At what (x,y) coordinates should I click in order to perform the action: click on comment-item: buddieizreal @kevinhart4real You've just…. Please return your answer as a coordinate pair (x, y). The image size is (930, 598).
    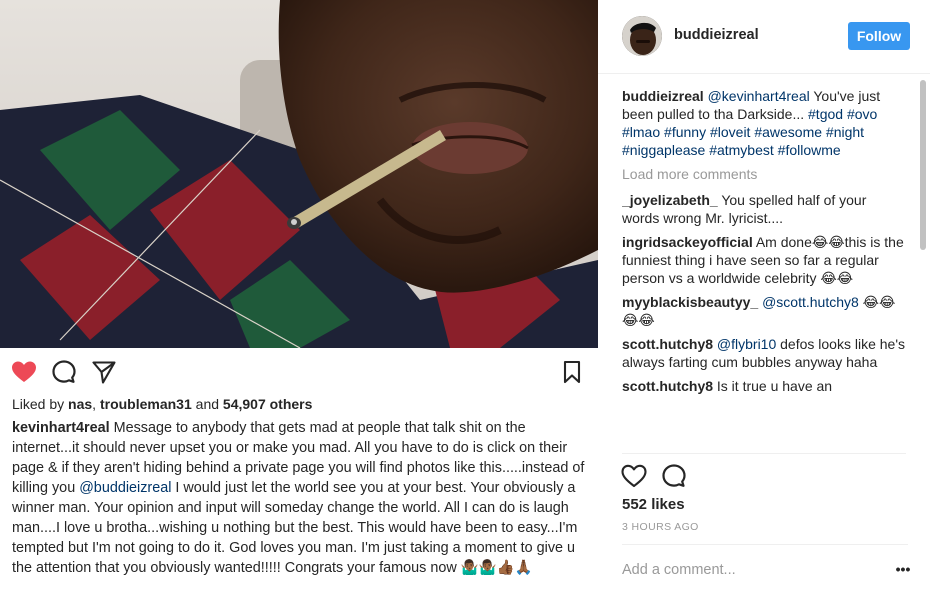
    Looking at the image, I should click on (764, 123).